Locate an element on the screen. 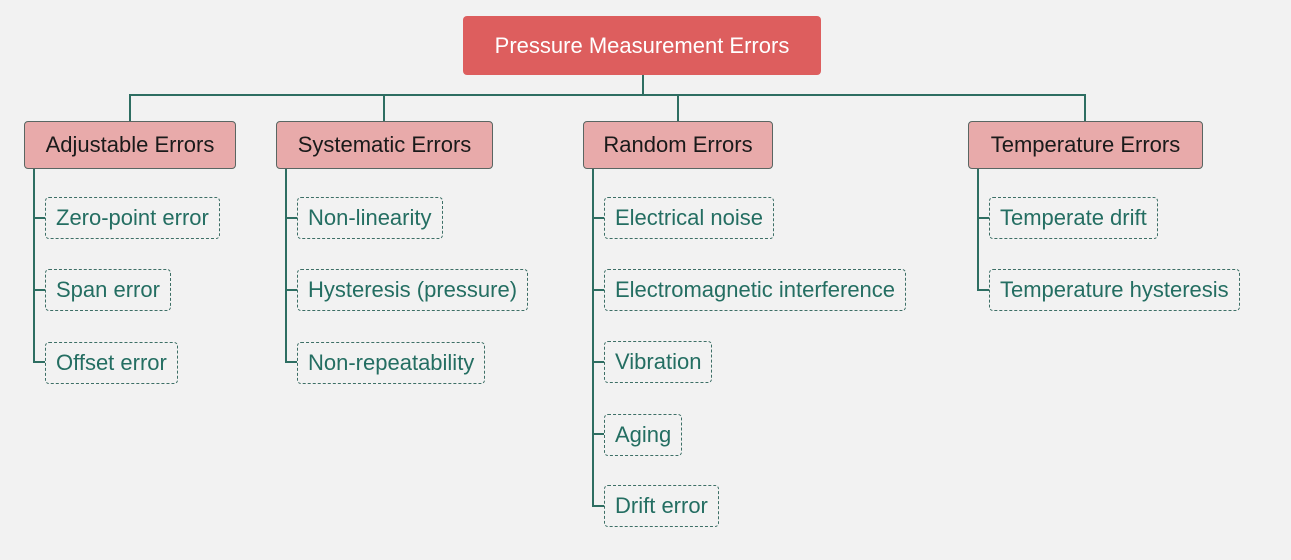 The image size is (1291, 560). branch-temperature is located at coordinates (978, 230).